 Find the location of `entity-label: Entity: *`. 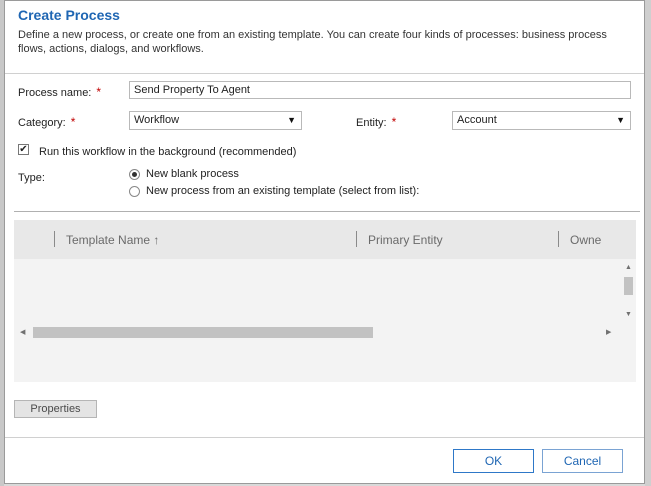

entity-label: Entity: * is located at coordinates (376, 122).